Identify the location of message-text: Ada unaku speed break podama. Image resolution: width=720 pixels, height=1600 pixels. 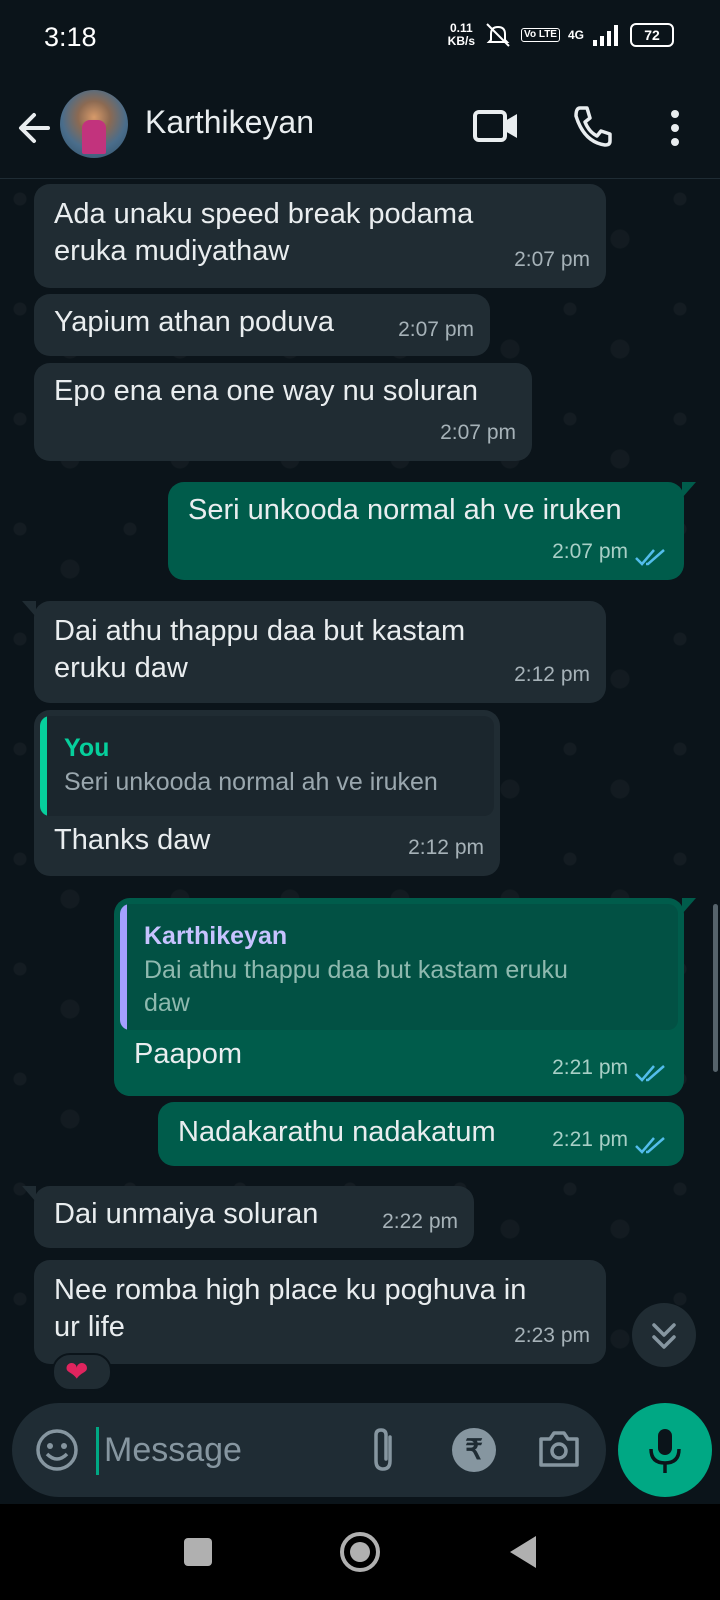
(264, 214).